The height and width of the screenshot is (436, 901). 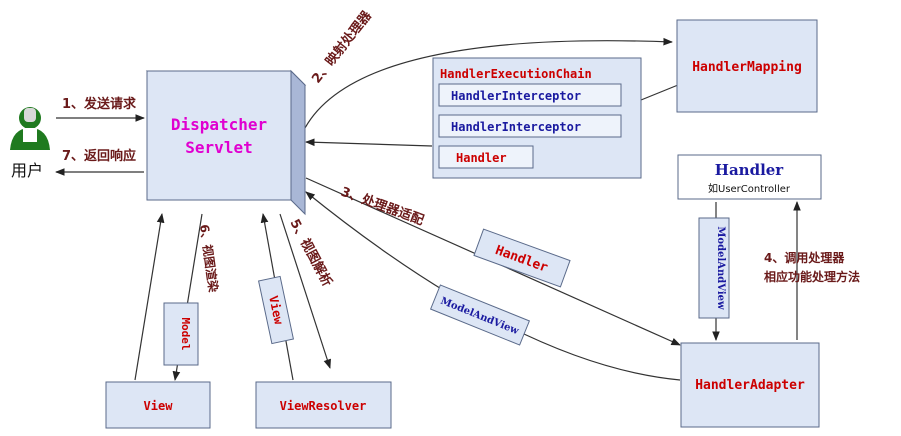 What do you see at coordinates (812, 276) in the screenshot?
I see `step-4-line2: 相应功能处理方法` at bounding box center [812, 276].